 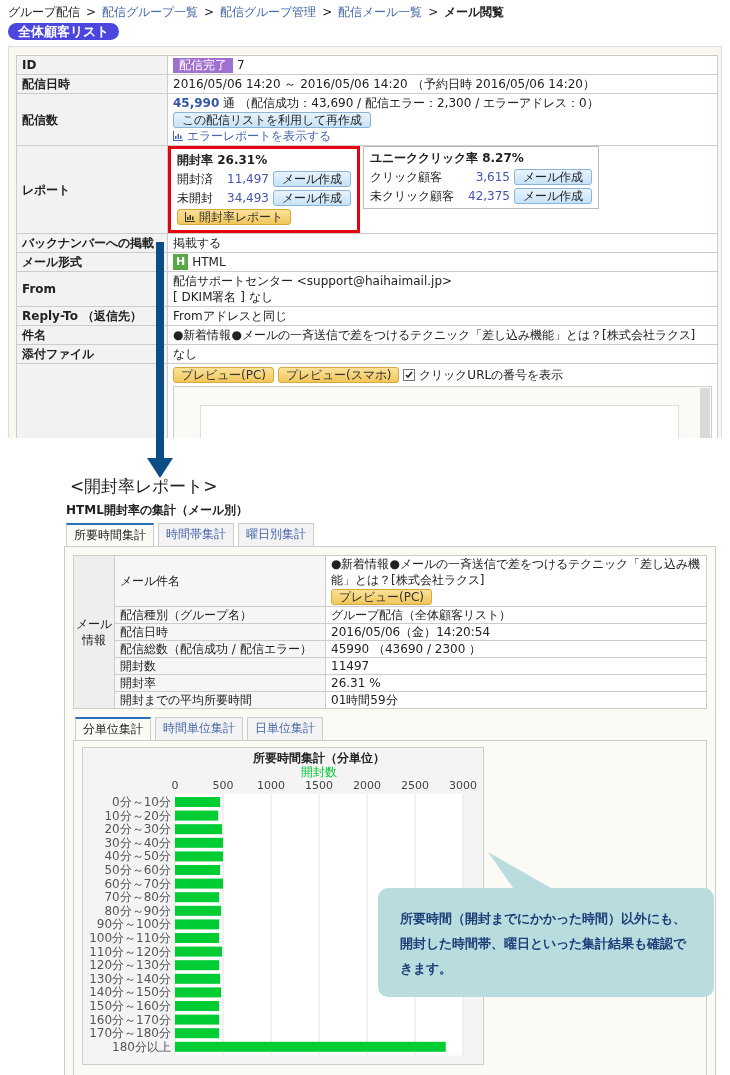 I want to click on category-label: 140分～150分, so click(x=130, y=992).